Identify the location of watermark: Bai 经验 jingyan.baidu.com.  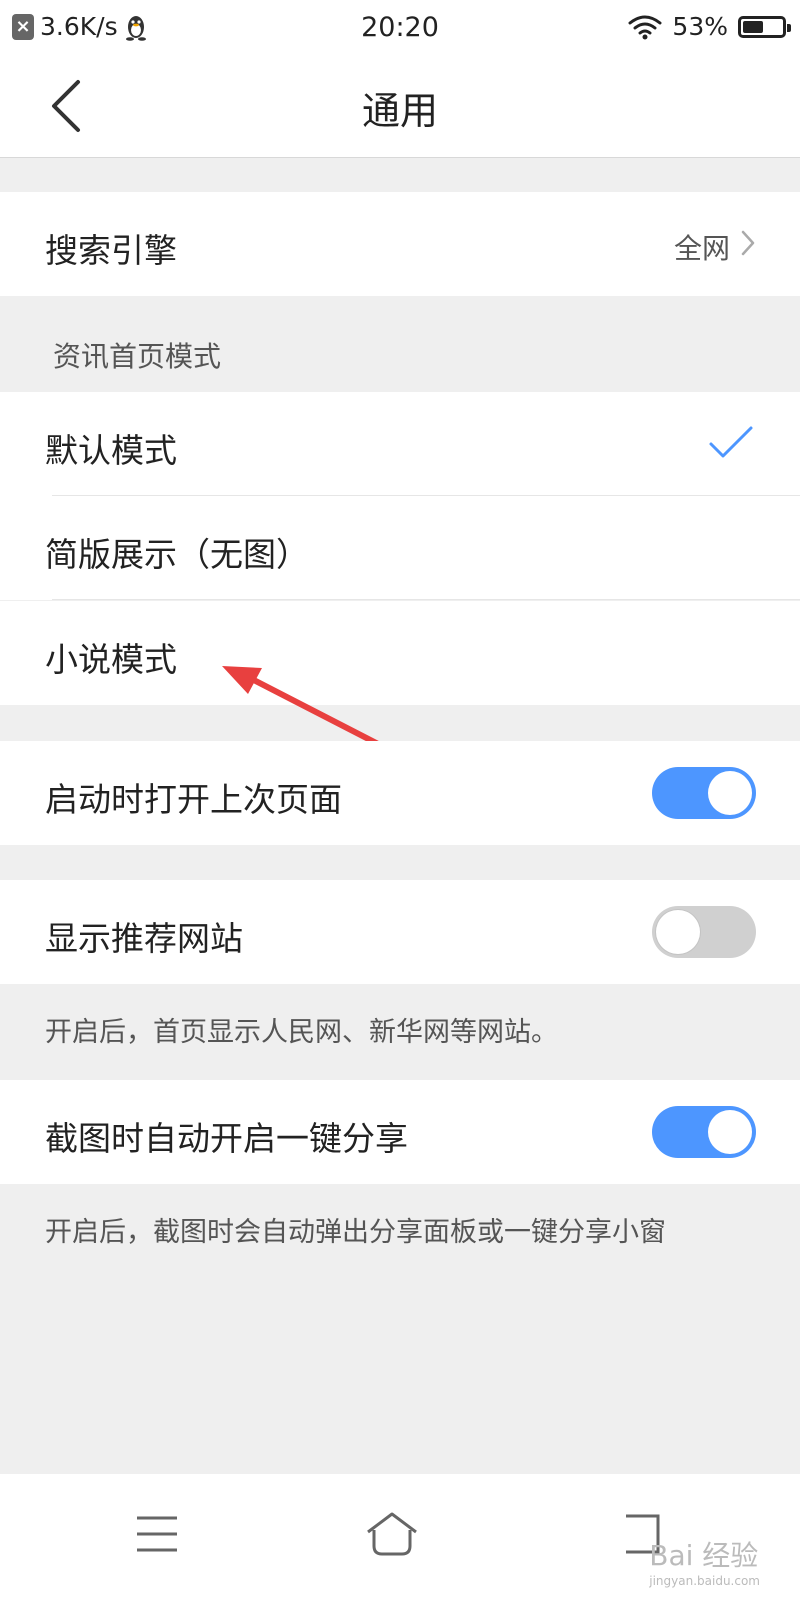
(704, 1561).